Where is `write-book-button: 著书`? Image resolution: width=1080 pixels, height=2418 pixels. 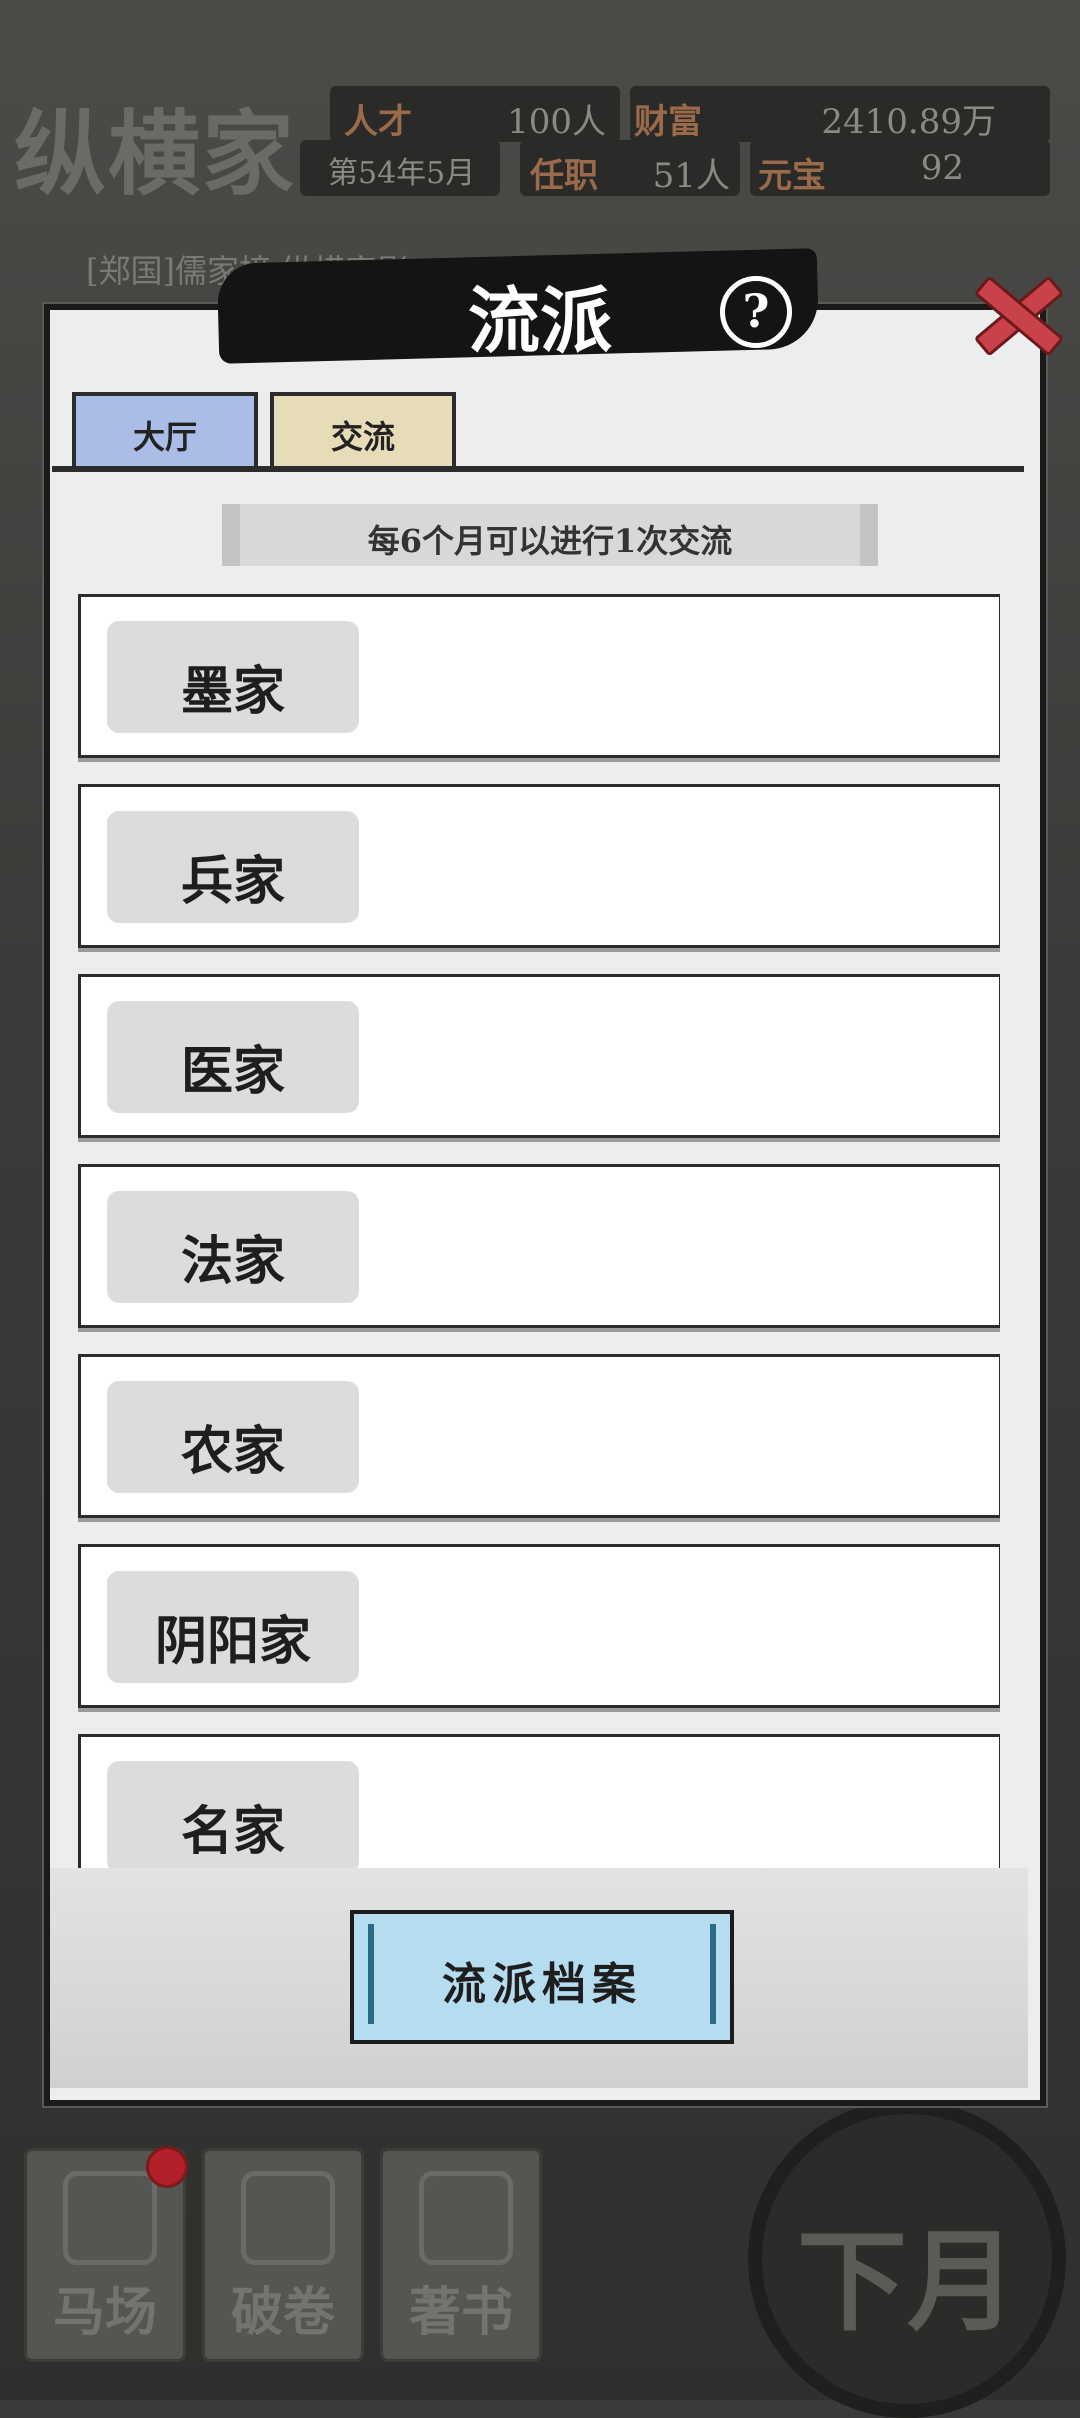 write-book-button: 著书 is located at coordinates (461, 2255).